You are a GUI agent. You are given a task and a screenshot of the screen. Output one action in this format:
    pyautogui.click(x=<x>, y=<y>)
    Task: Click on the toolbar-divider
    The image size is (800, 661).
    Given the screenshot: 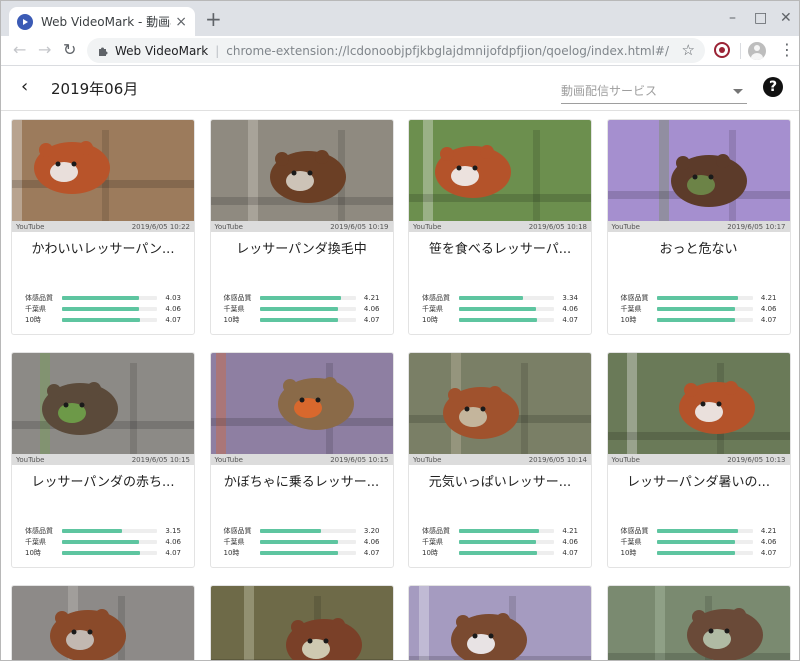 What is the action you would take?
    pyautogui.click(x=740, y=51)
    